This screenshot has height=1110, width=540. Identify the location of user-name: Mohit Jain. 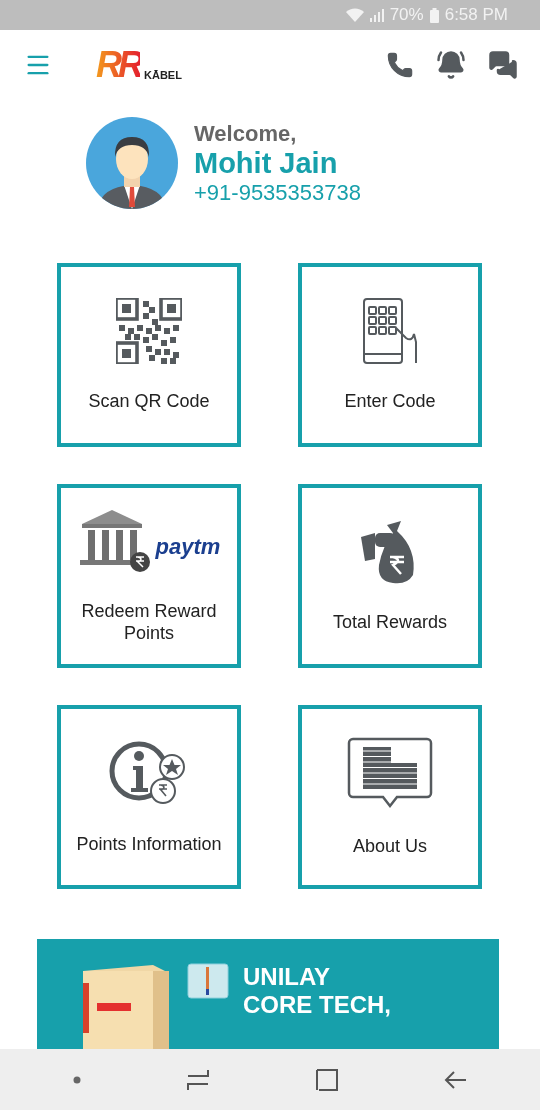
(266, 163).